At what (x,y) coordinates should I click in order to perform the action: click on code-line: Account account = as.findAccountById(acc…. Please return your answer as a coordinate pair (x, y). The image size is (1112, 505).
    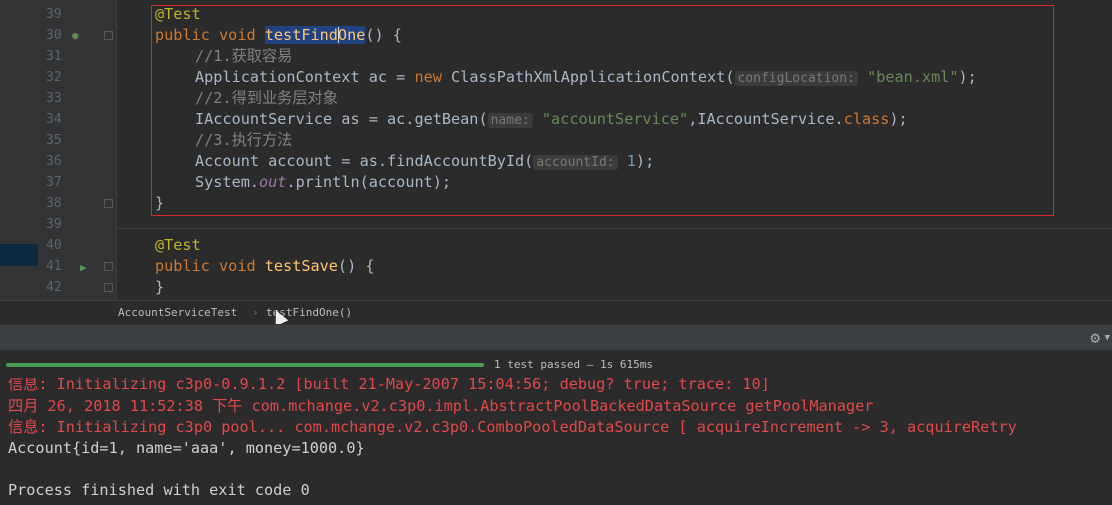
    Looking at the image, I should click on (424, 162).